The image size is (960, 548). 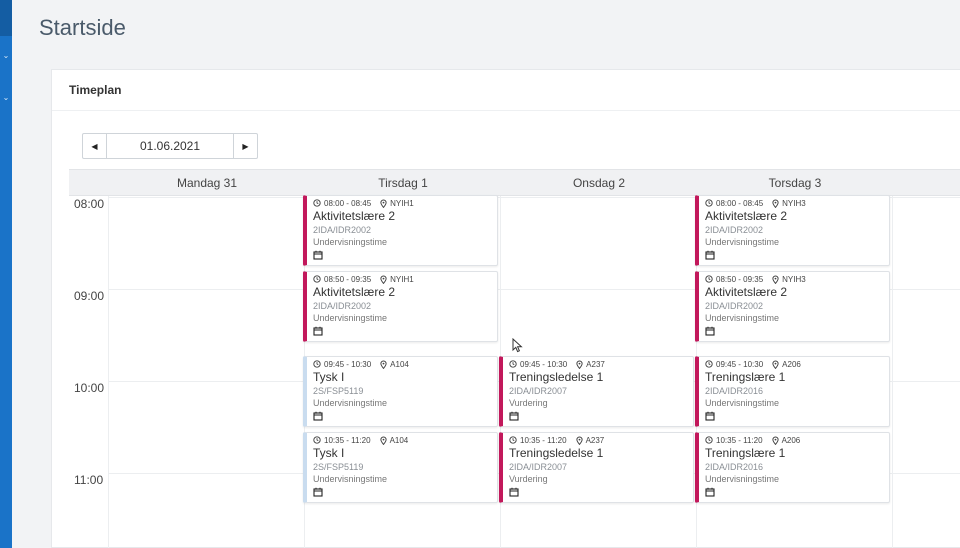 I want to click on event-meta: 10:35 - 11:20 A206, so click(x=797, y=440).